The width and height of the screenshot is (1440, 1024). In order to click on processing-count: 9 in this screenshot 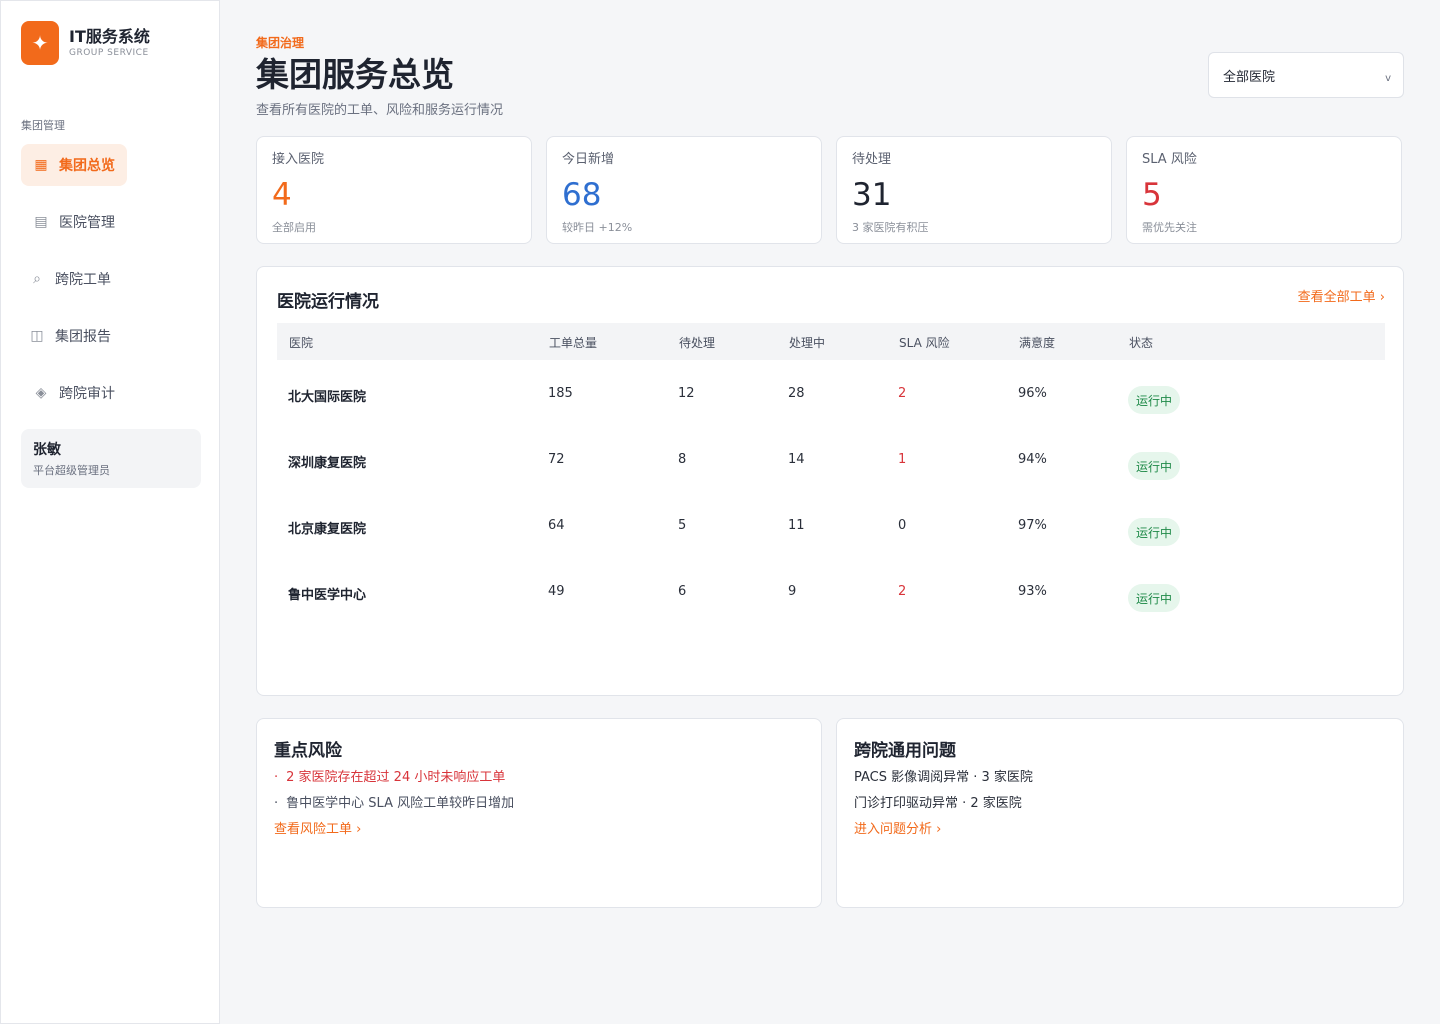, I will do `click(792, 591)`.